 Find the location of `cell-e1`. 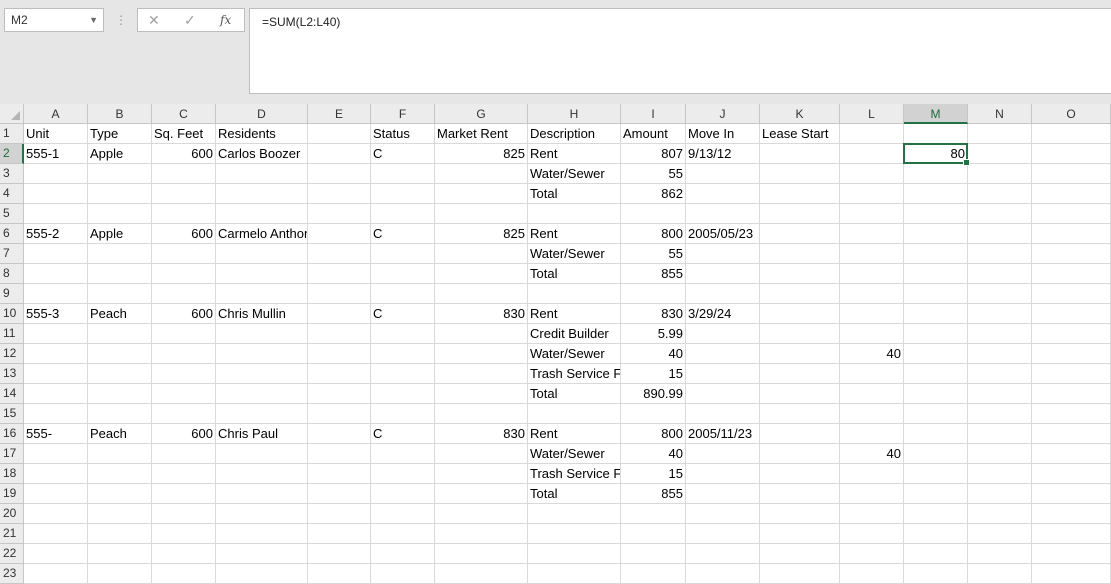

cell-e1 is located at coordinates (339, 134).